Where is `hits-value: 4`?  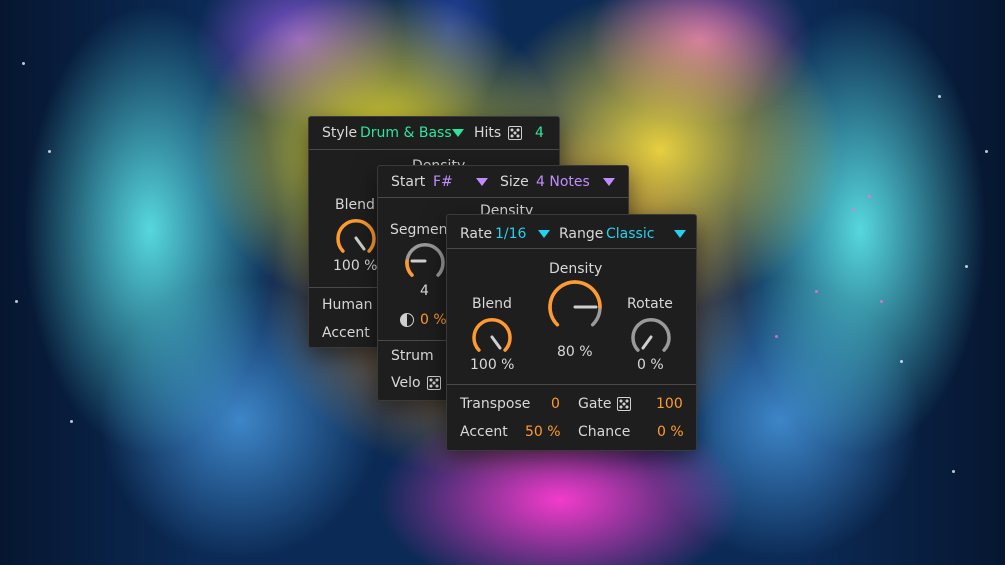
hits-value: 4 is located at coordinates (539, 133).